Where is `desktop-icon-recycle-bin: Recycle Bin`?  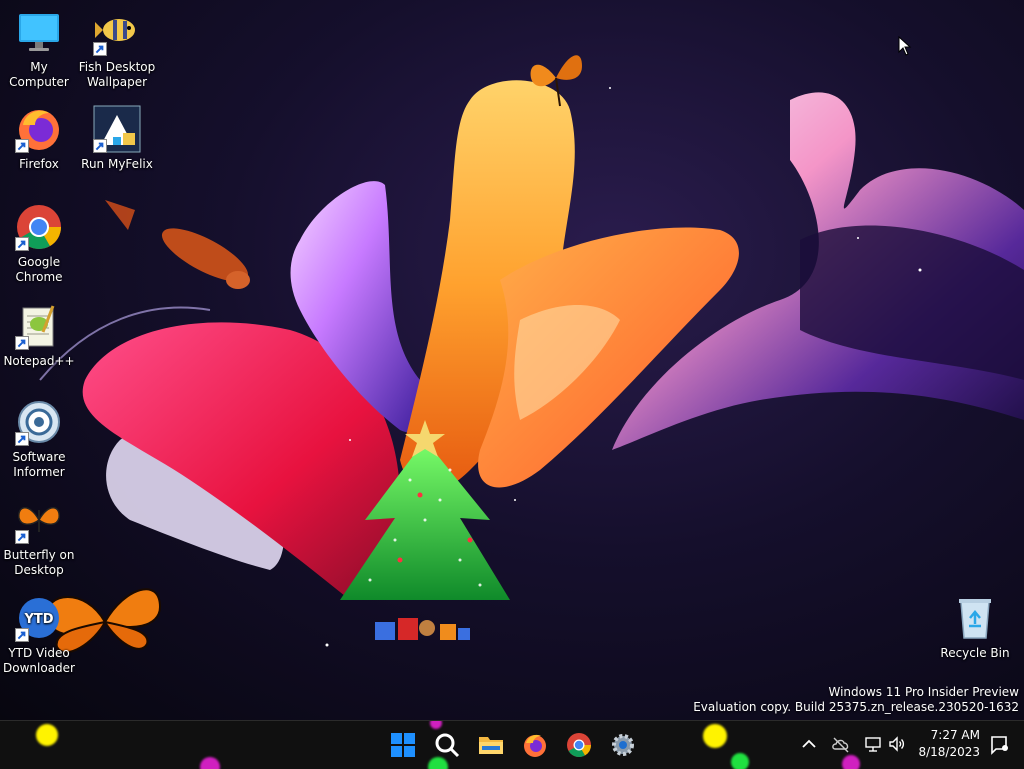 desktop-icon-recycle-bin: Recycle Bin is located at coordinates (975, 627).